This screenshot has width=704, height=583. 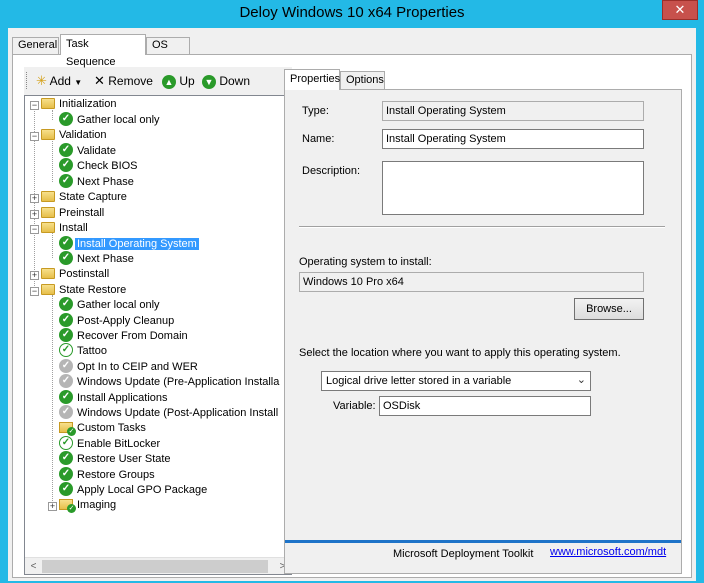 I want to click on tree-group-postinstall: Postinstall, so click(x=76, y=274).